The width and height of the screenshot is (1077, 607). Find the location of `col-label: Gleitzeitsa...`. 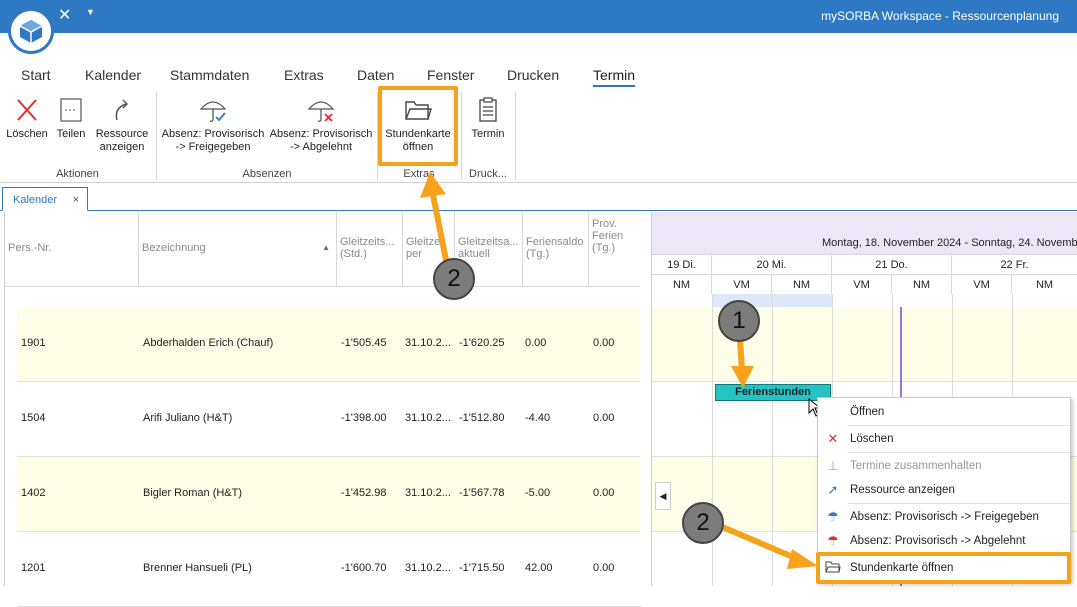

col-label: Gleitzeitsa... is located at coordinates (488, 242).